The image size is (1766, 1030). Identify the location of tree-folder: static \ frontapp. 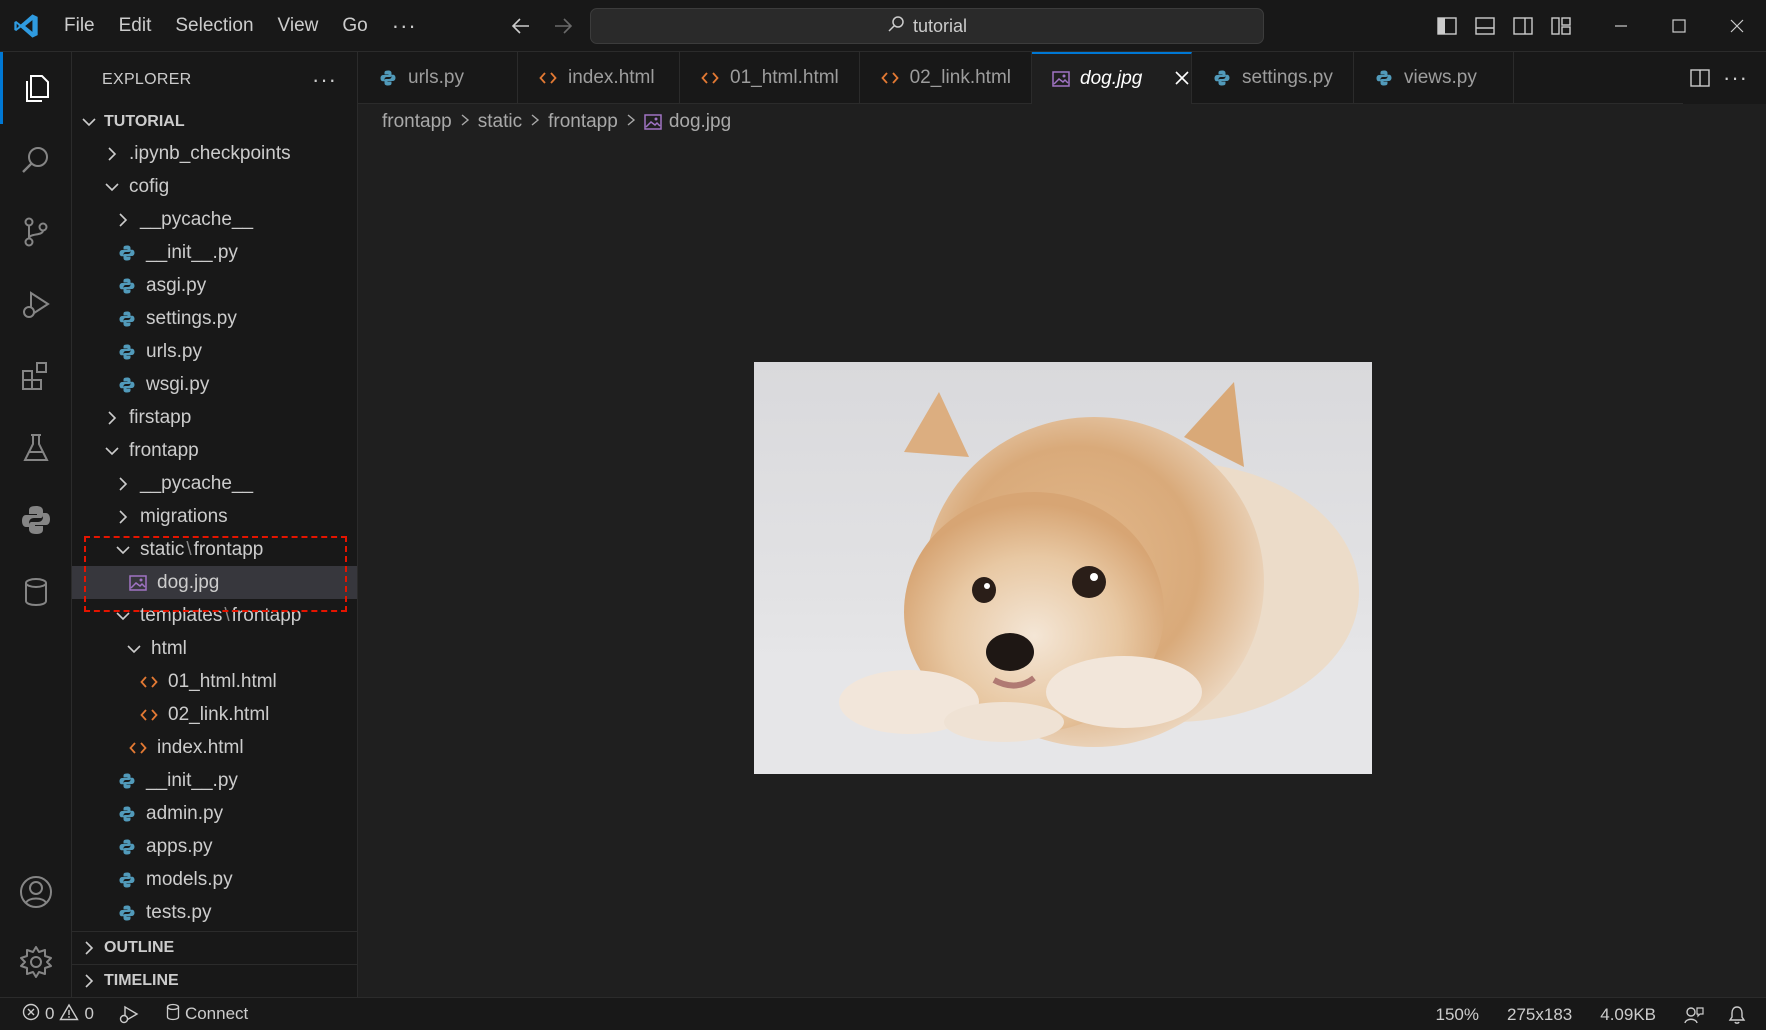
(214, 549).